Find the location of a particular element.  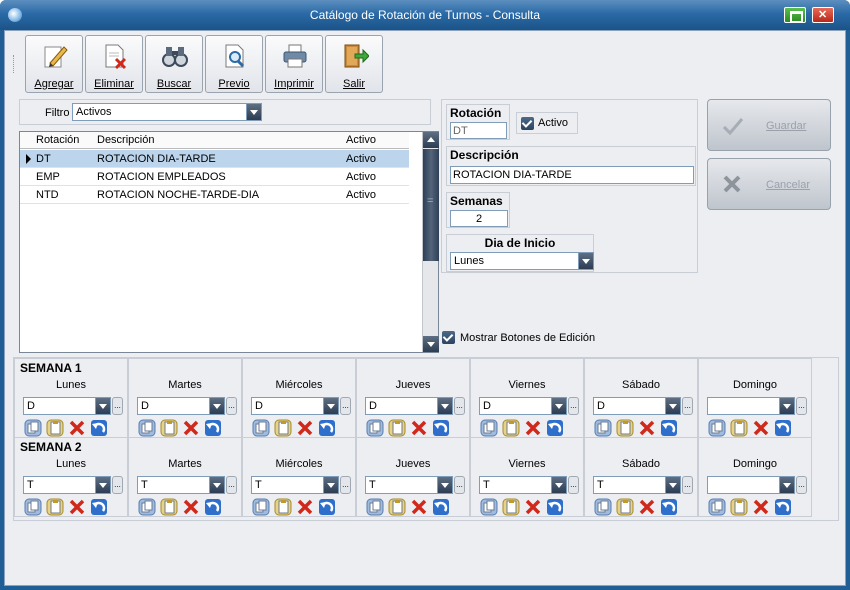

vertical-scrollbar is located at coordinates (430, 242).